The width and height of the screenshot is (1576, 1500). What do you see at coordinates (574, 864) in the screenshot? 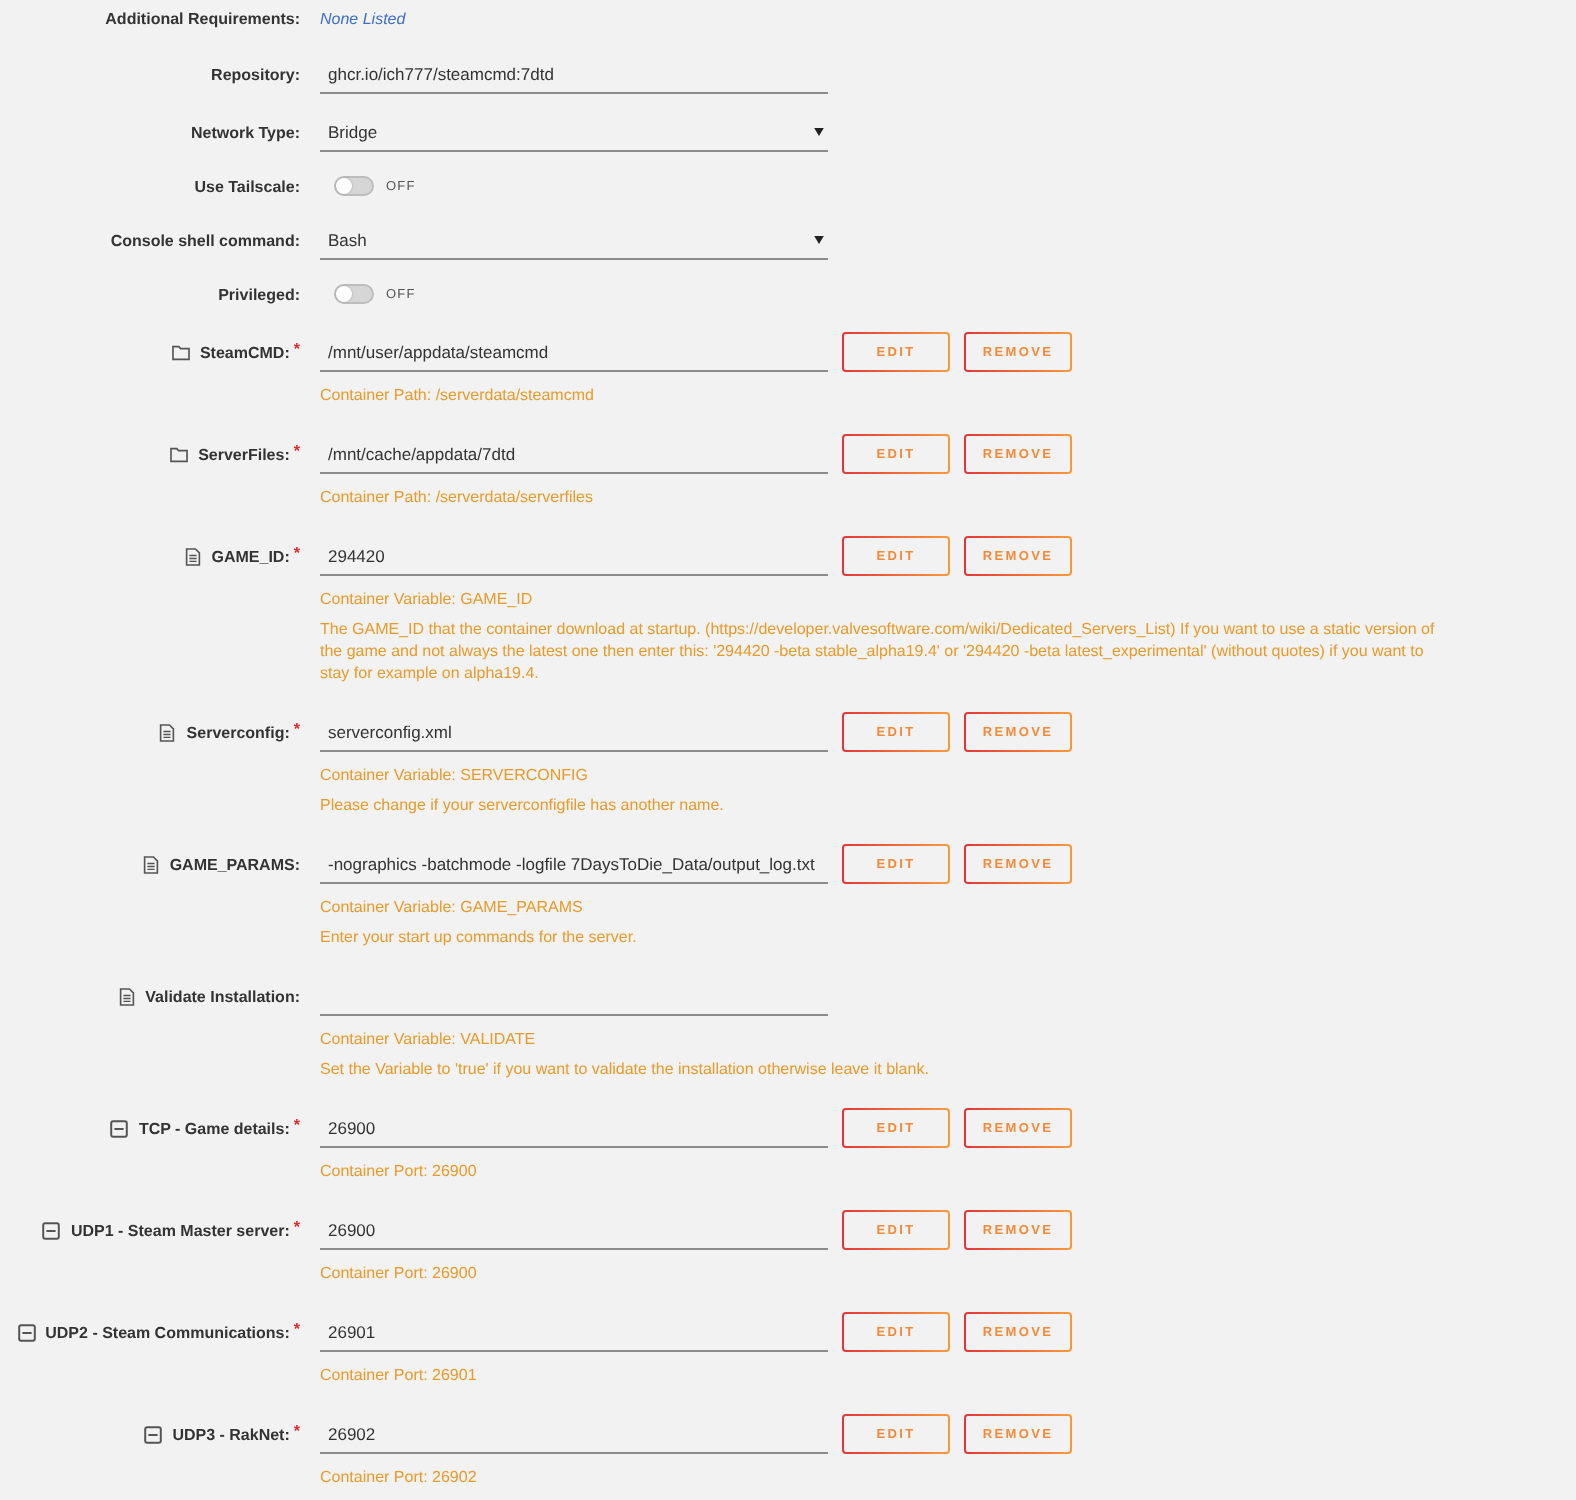
I see `text-field: -nographics -batchmode -logfile 7DaysToDie_Data/output_log.txt` at bounding box center [574, 864].